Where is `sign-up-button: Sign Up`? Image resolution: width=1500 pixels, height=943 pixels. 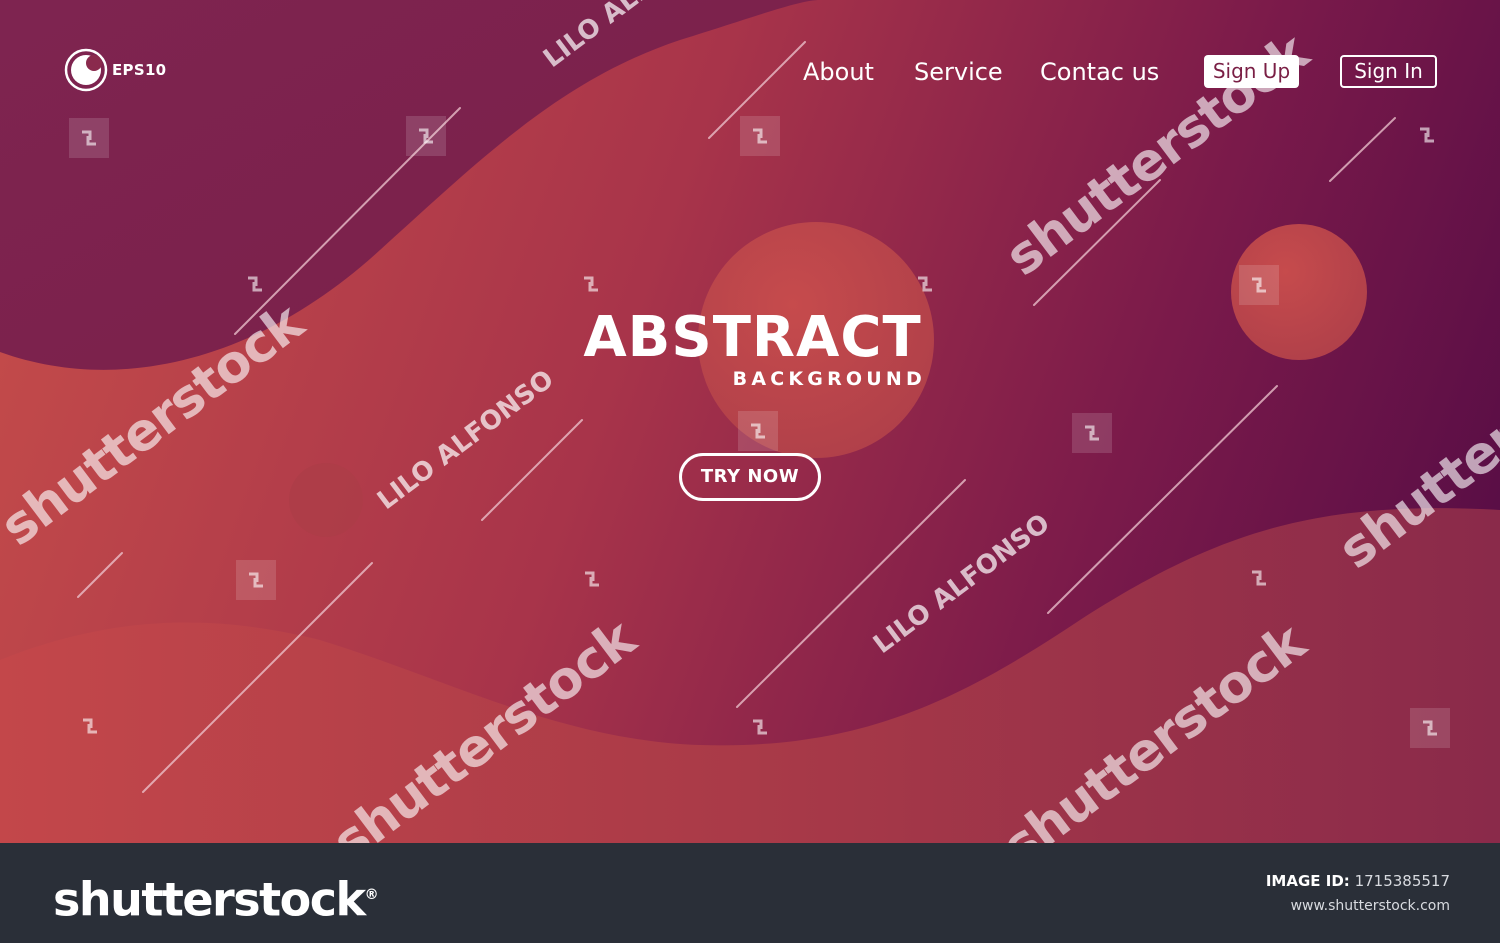
sign-up-button: Sign Up is located at coordinates (1251, 71).